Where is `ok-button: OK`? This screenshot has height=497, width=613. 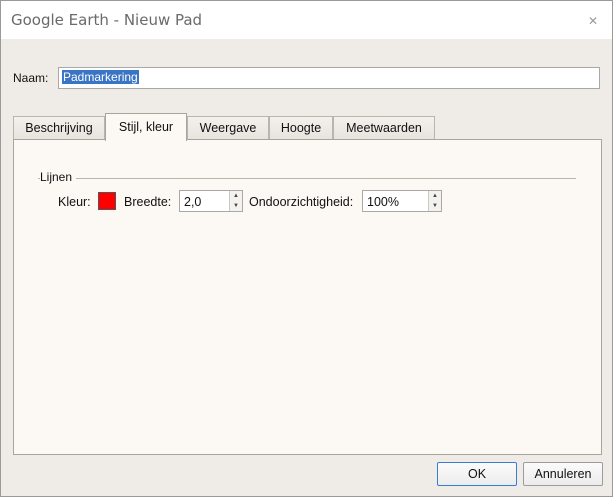 ok-button: OK is located at coordinates (477, 474).